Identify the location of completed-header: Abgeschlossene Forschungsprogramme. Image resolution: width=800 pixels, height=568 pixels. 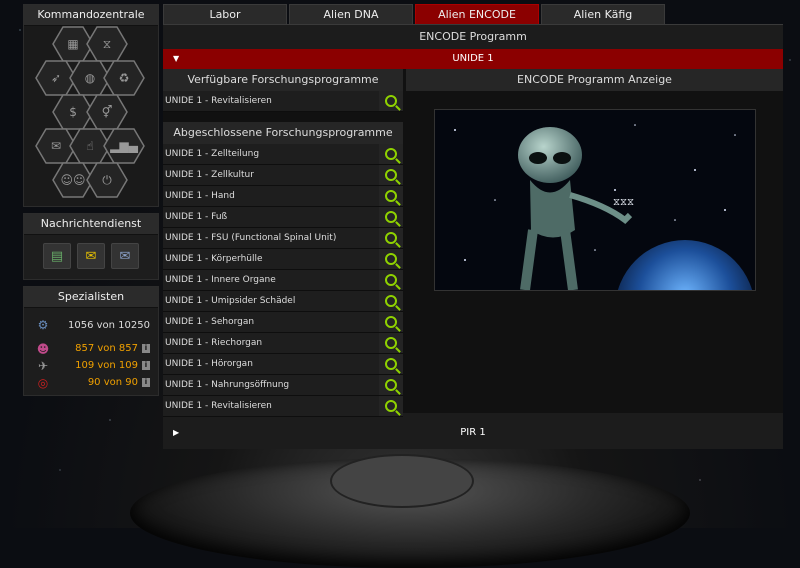
(283, 133).